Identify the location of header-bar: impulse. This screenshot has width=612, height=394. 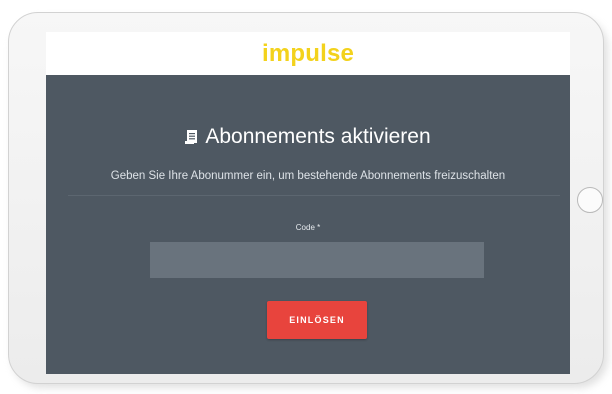
(308, 53).